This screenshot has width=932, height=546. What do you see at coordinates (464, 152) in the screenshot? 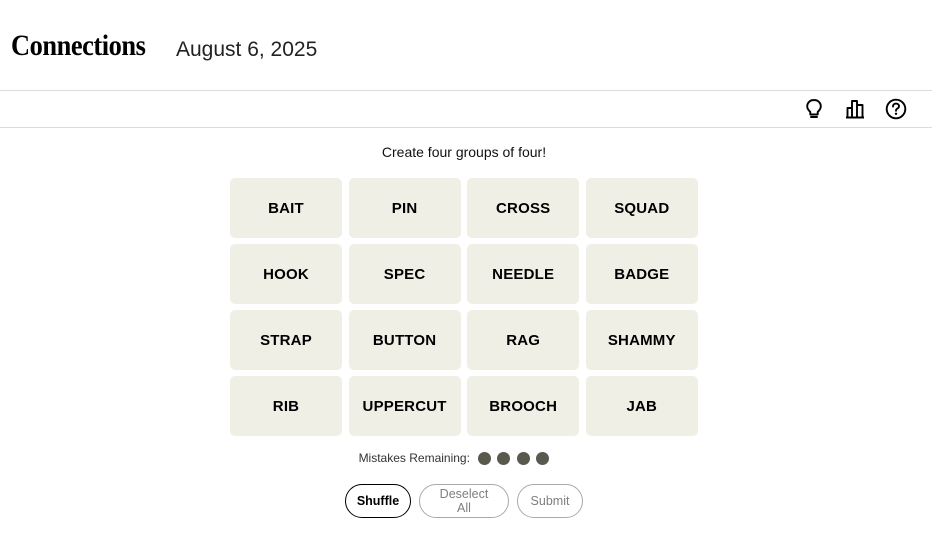
I see `instructions-text: Create four groups of four!` at bounding box center [464, 152].